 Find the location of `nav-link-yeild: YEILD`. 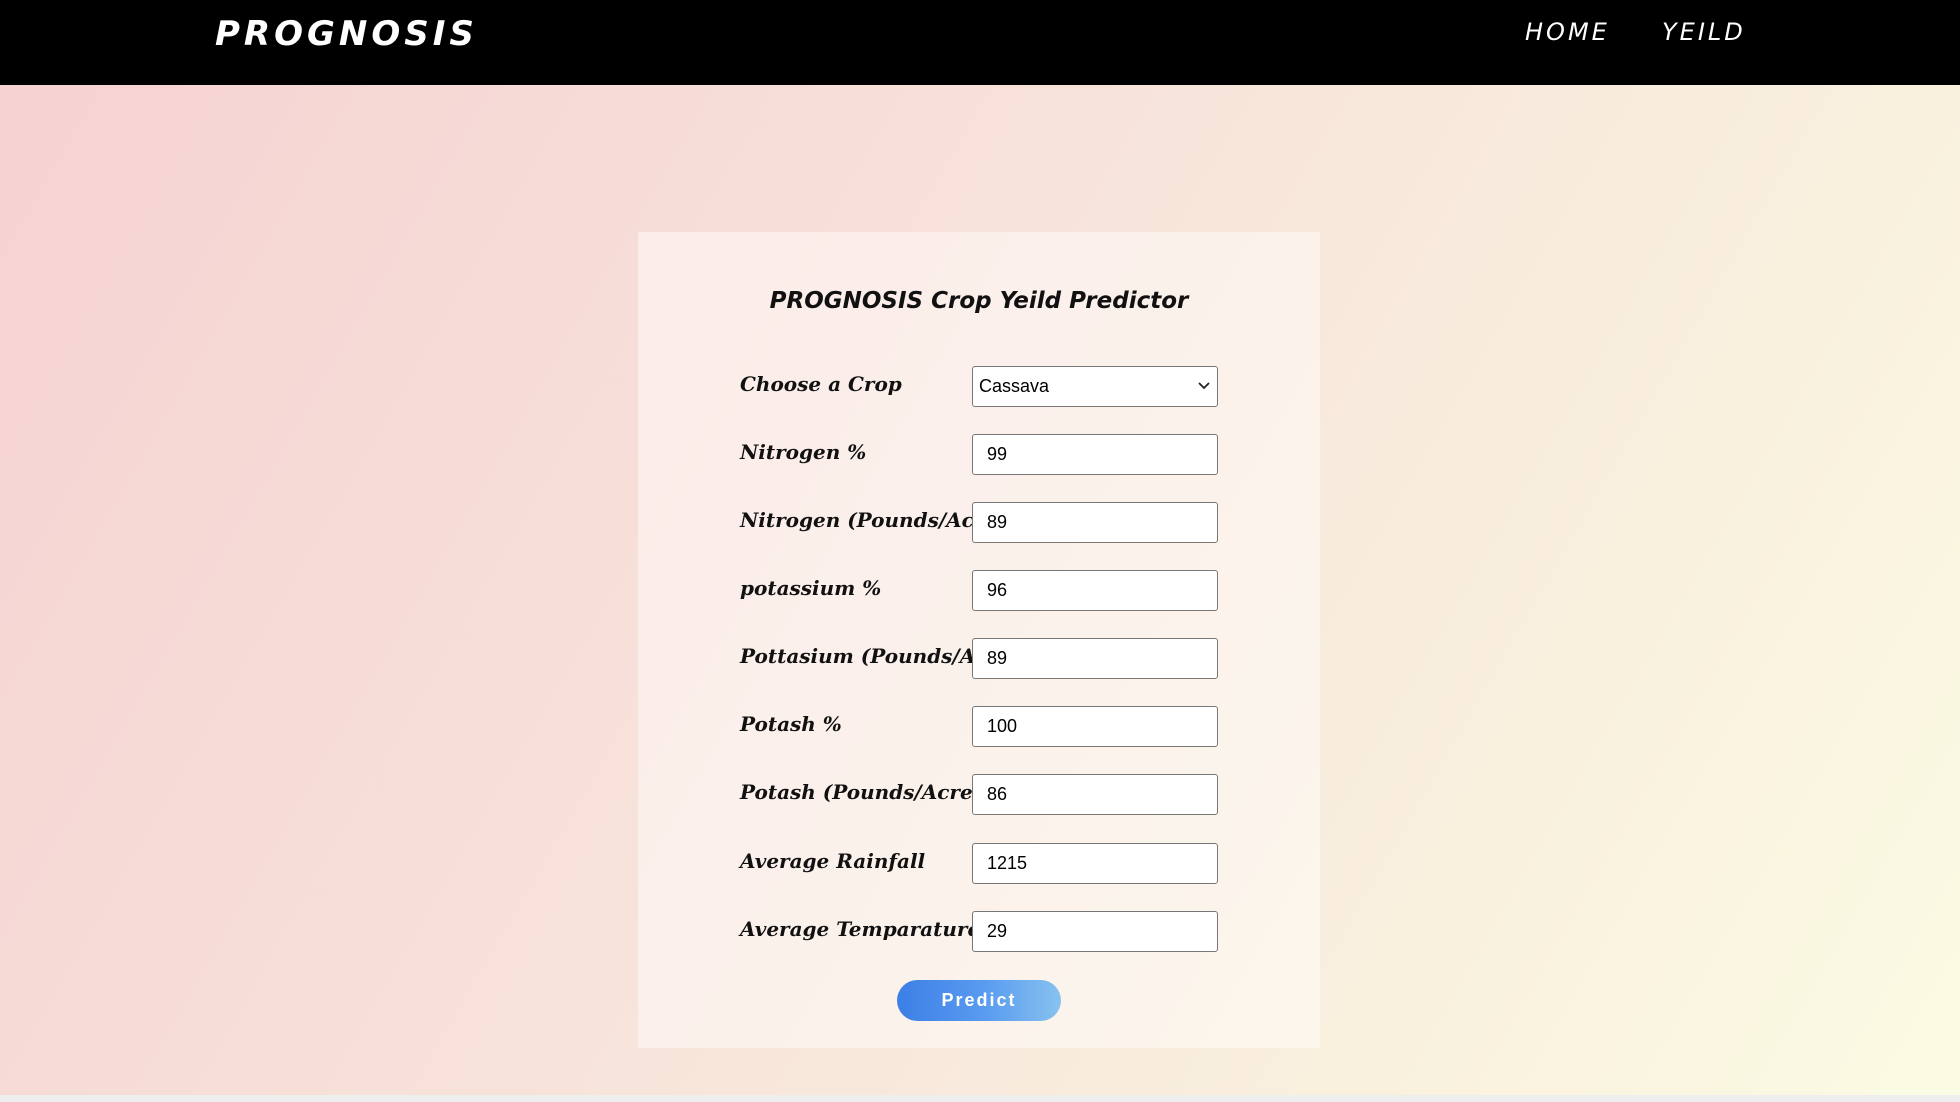

nav-link-yeild: YEILD is located at coordinates (1704, 32).